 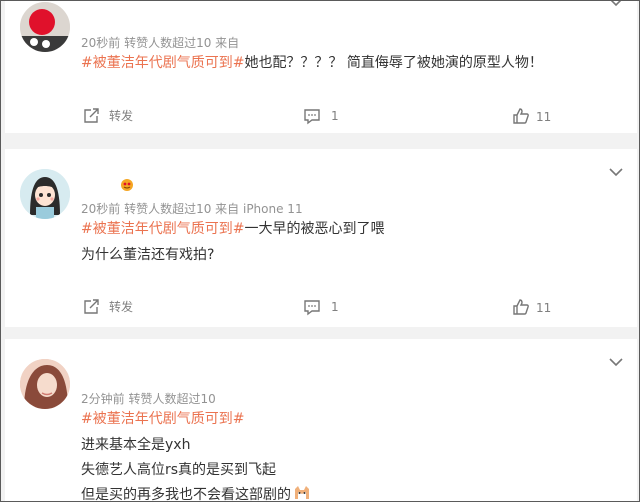 I want to click on comment-meta: 20秒前 转赞人数超过10 来自 iPhone 11, so click(x=192, y=209).